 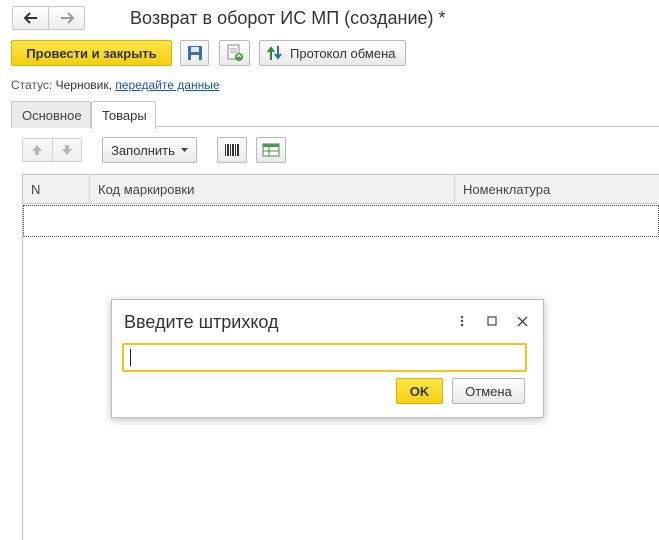 I want to click on exchange-protocol-label: Протокол обмена, so click(x=343, y=53).